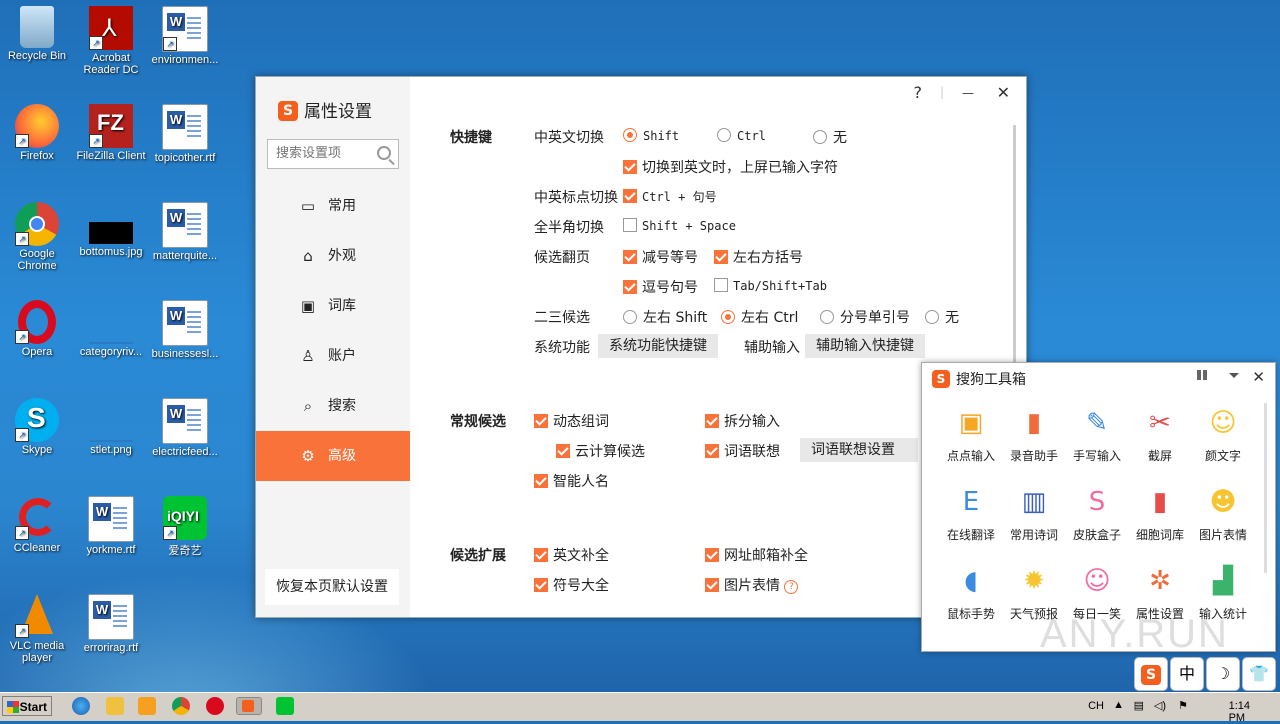 This screenshot has width=1280, height=724. Describe the element at coordinates (742, 451) in the screenshot. I see `checkbox-assoc: 词语联想` at that location.